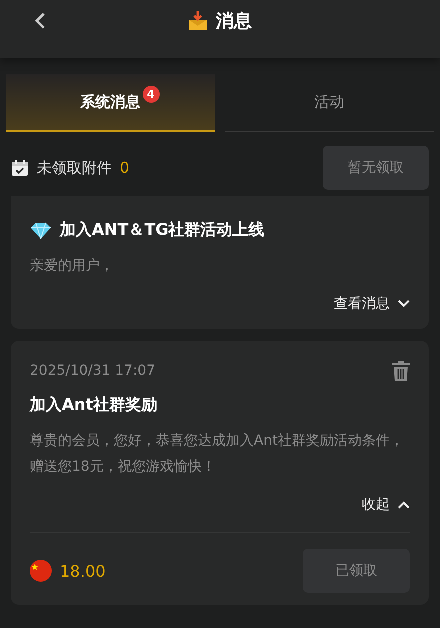 The width and height of the screenshot is (440, 628). I want to click on attachments-label: 未领取附件, so click(74, 168).